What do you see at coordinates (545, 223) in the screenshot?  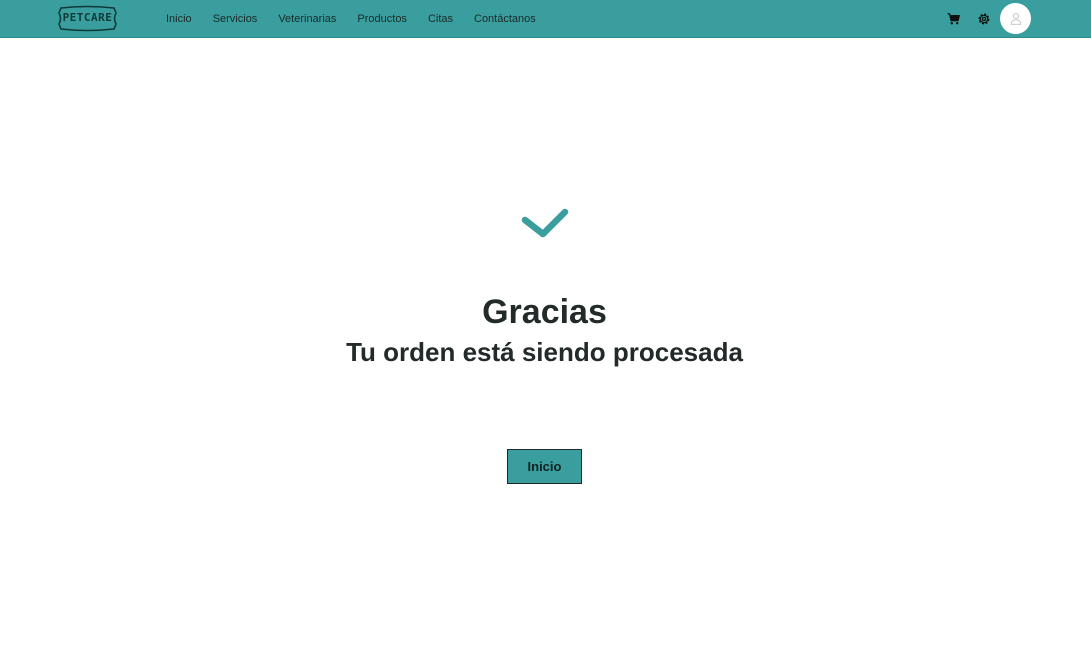 I see `checkmark-icon` at bounding box center [545, 223].